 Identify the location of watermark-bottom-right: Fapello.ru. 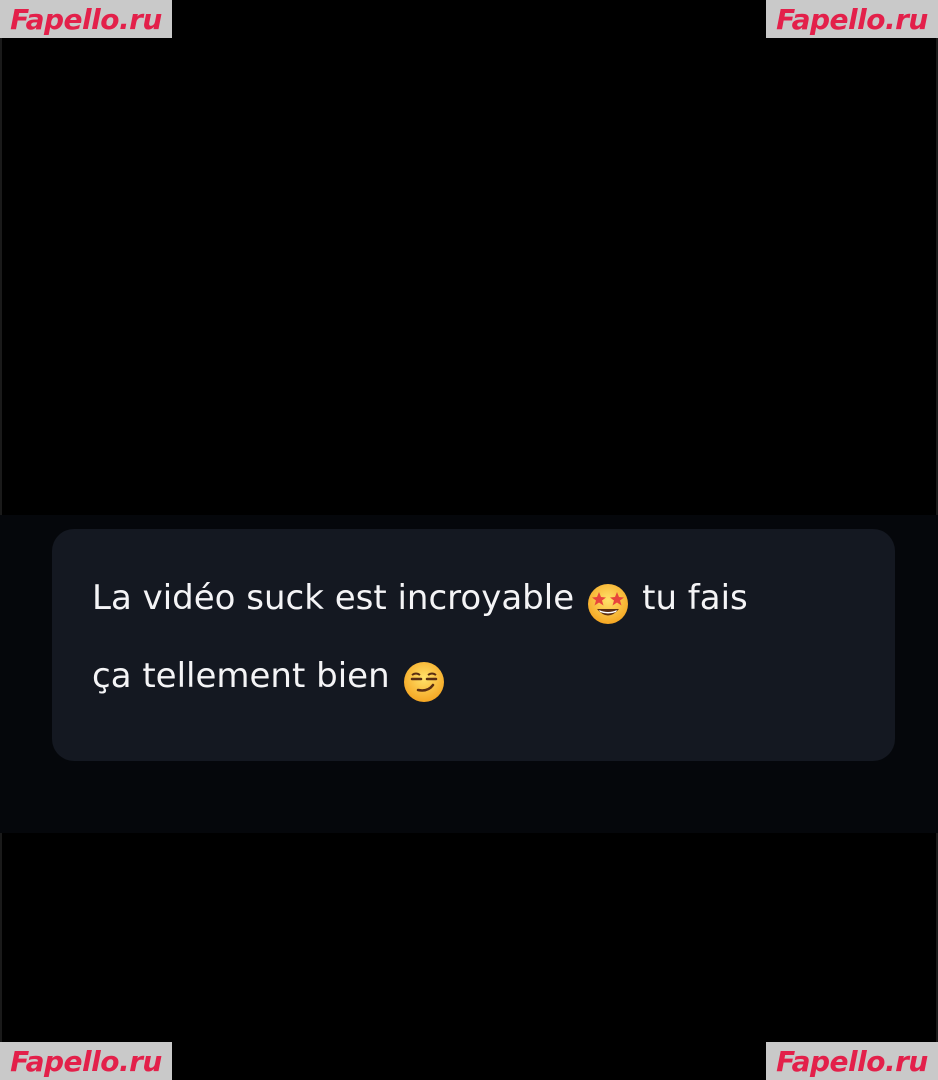
(852, 1061).